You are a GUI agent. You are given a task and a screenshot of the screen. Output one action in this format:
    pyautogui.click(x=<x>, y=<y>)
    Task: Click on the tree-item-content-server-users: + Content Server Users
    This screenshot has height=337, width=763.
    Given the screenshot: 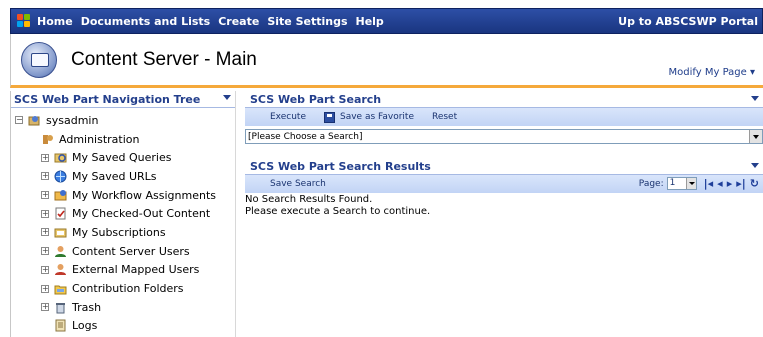 What is the action you would take?
    pyautogui.click(x=123, y=251)
    